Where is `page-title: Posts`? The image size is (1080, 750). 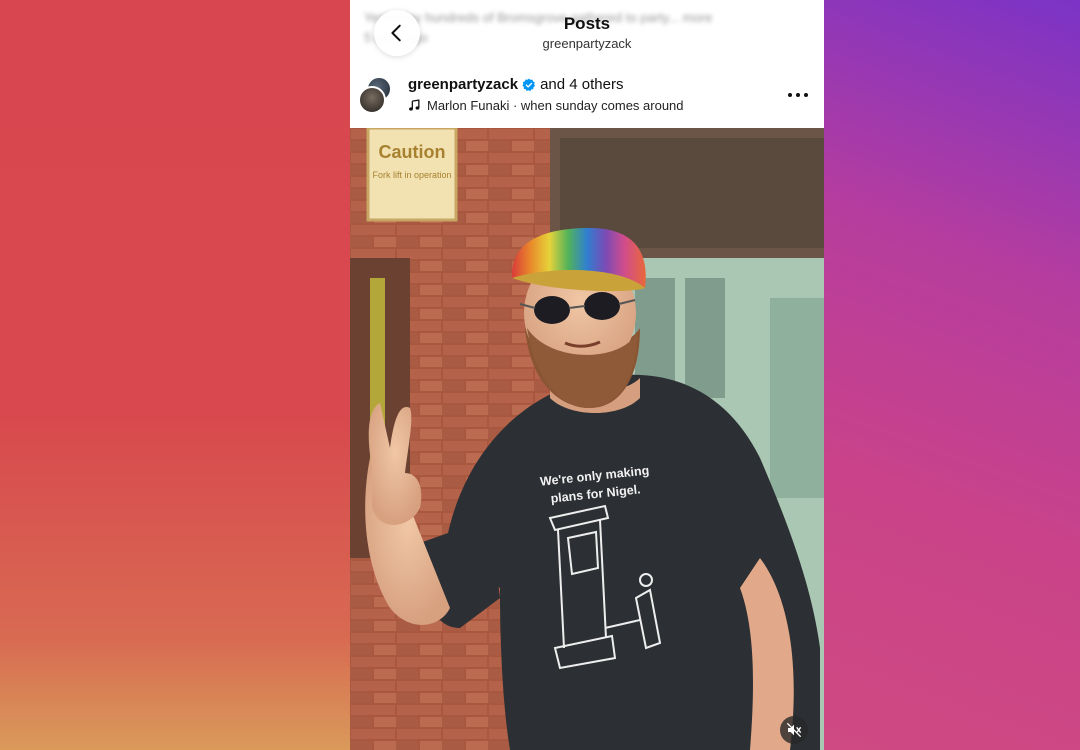 page-title: Posts is located at coordinates (587, 23).